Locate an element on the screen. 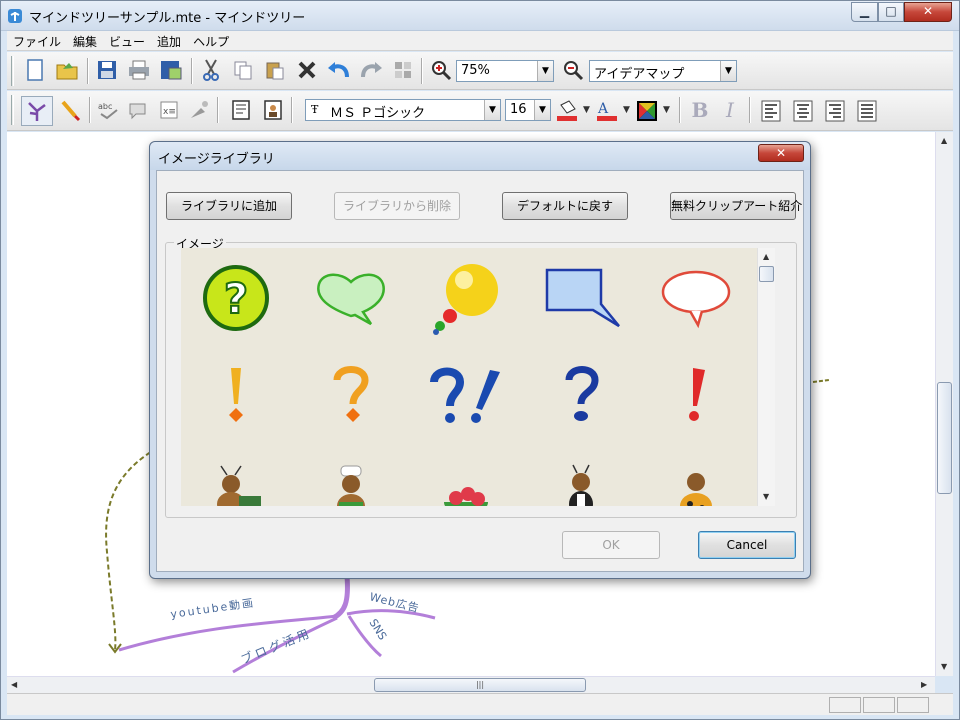 This screenshot has width=960, height=720. branch-tool-button is located at coordinates (37, 111).